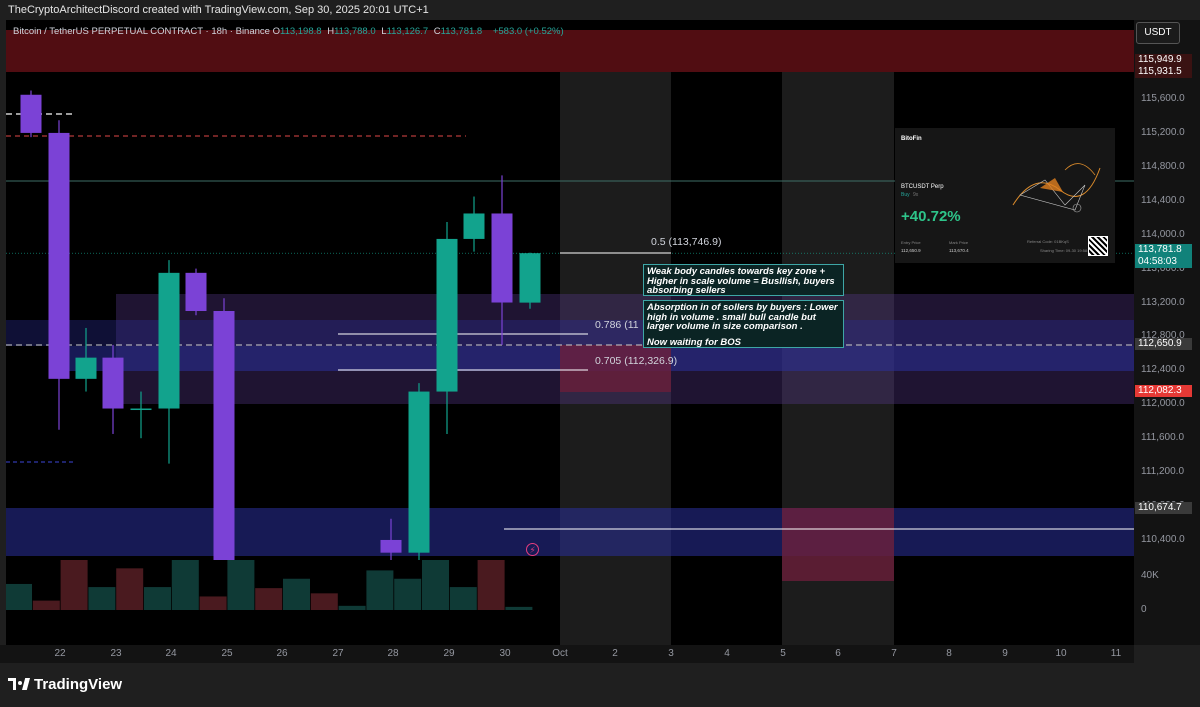  Describe the element at coordinates (894, 653) in the screenshot. I see `time-tick-label: 7` at that location.